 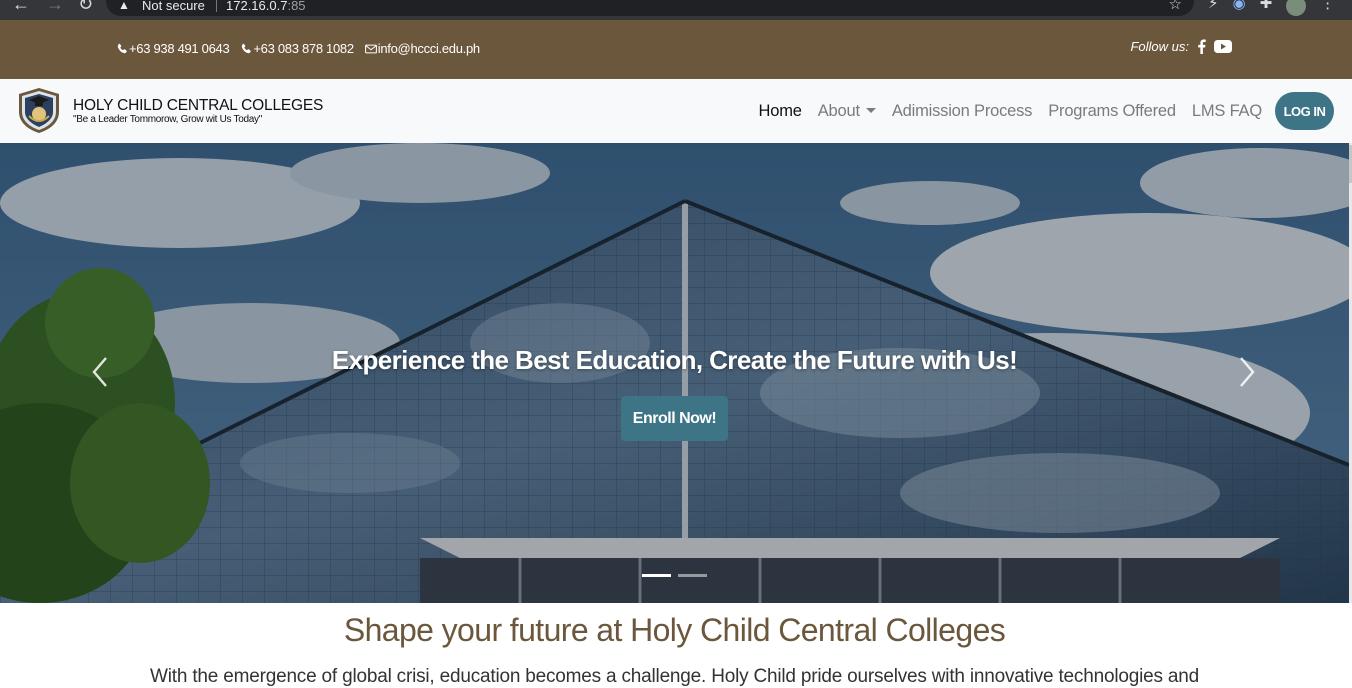 What do you see at coordinates (370, 48) in the screenshot?
I see `envelope-icon` at bounding box center [370, 48].